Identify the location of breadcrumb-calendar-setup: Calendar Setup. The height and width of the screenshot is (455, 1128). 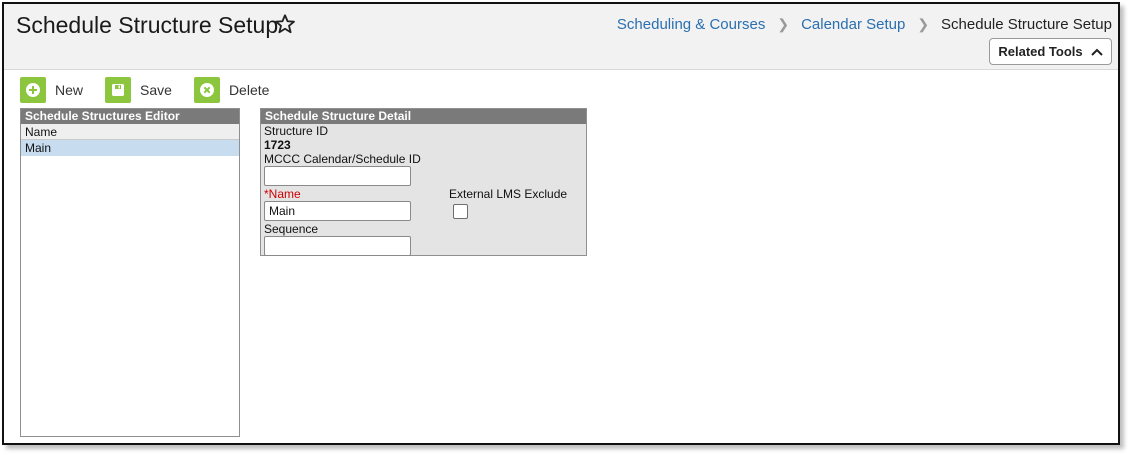
(853, 24).